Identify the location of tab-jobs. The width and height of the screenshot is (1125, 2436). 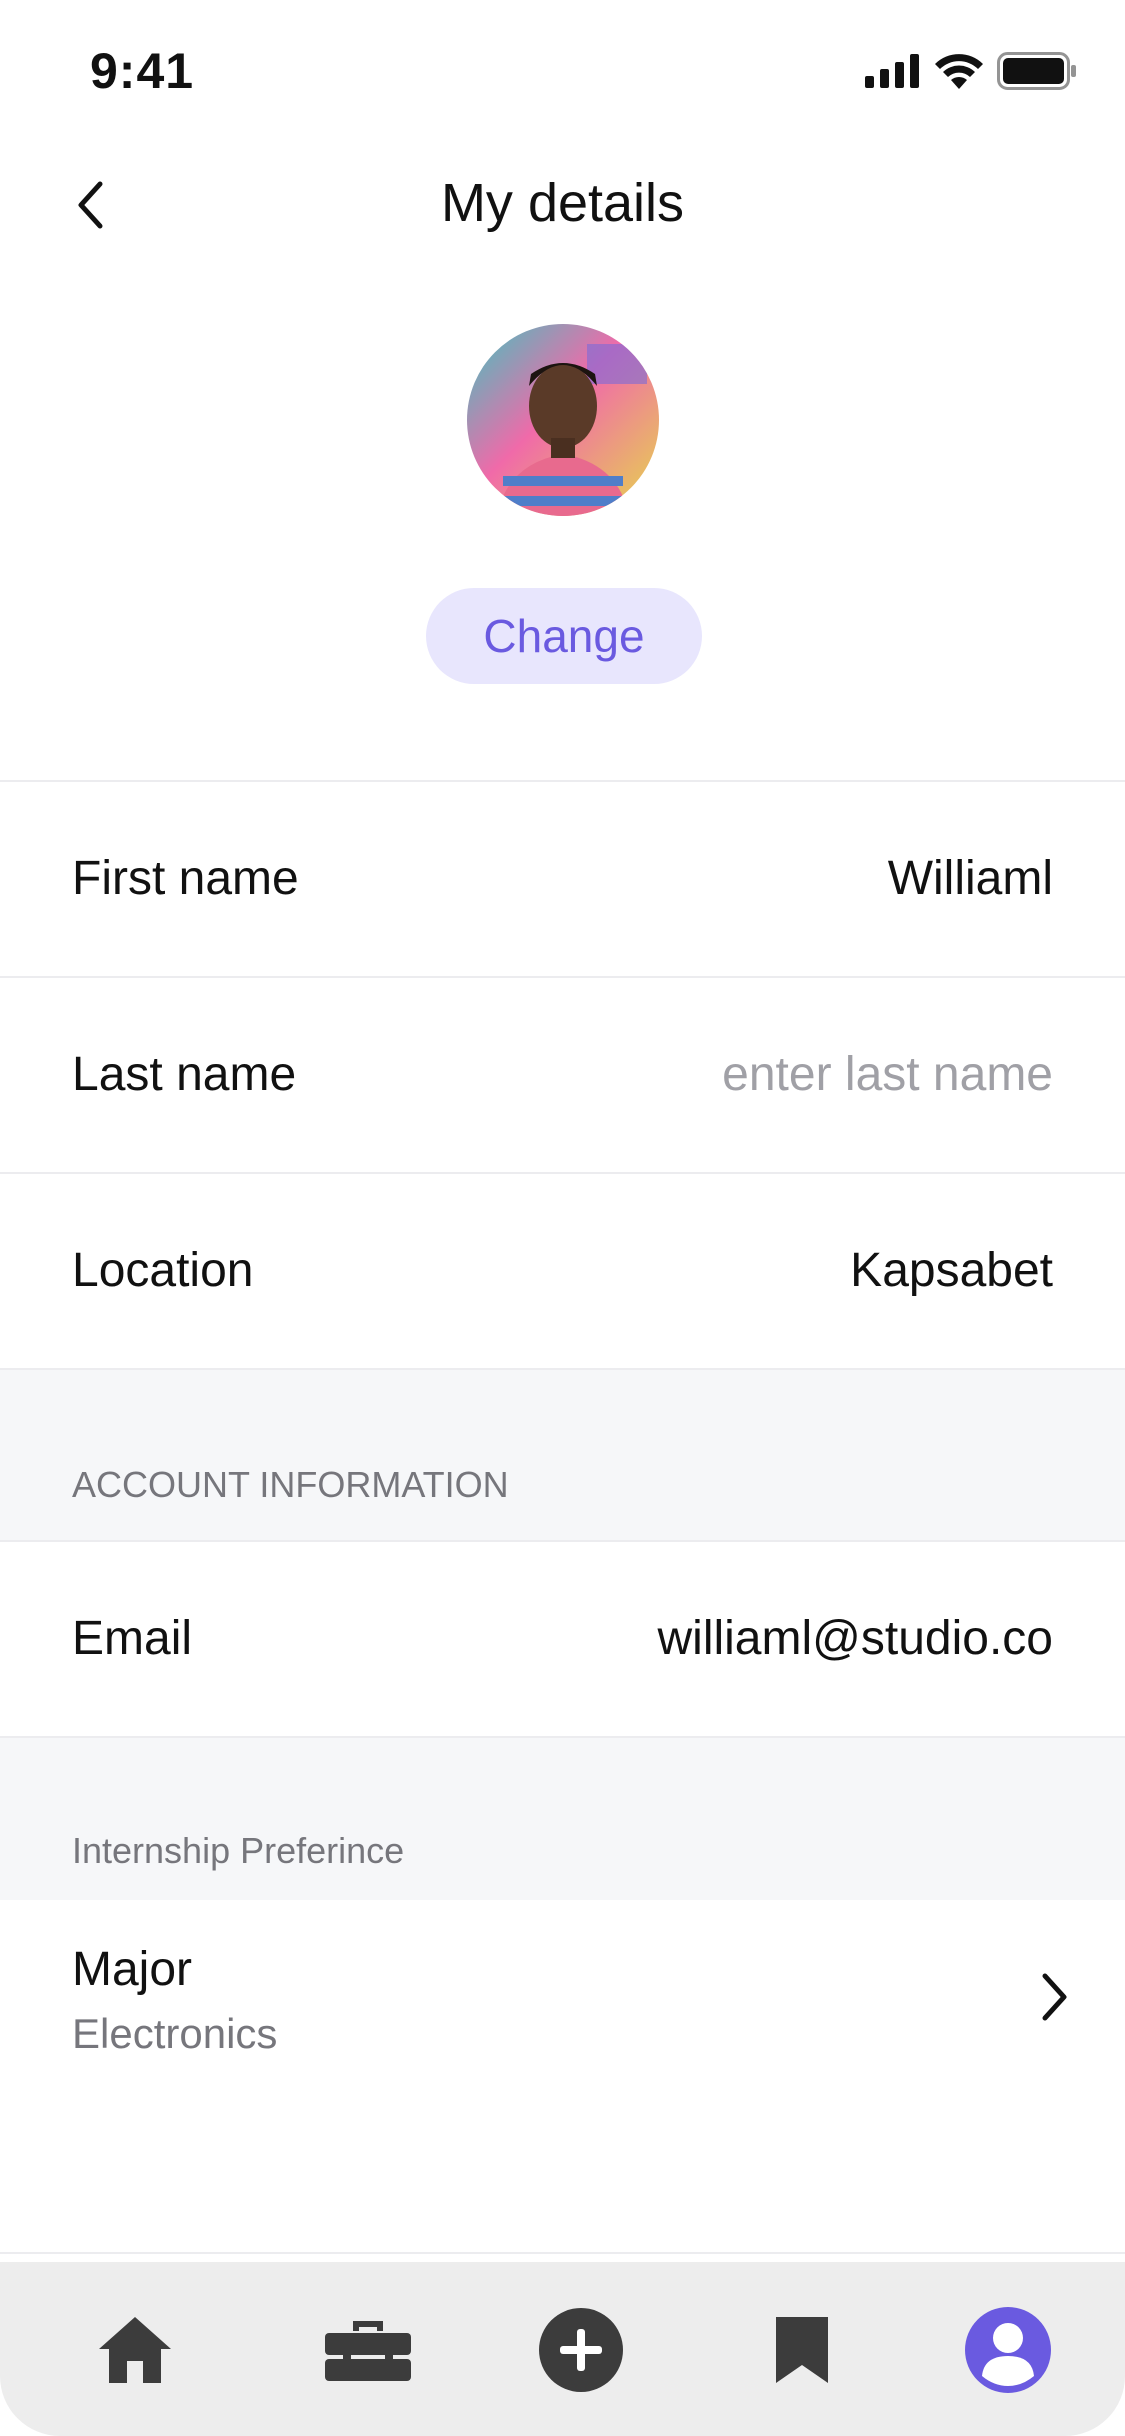
(368, 2350).